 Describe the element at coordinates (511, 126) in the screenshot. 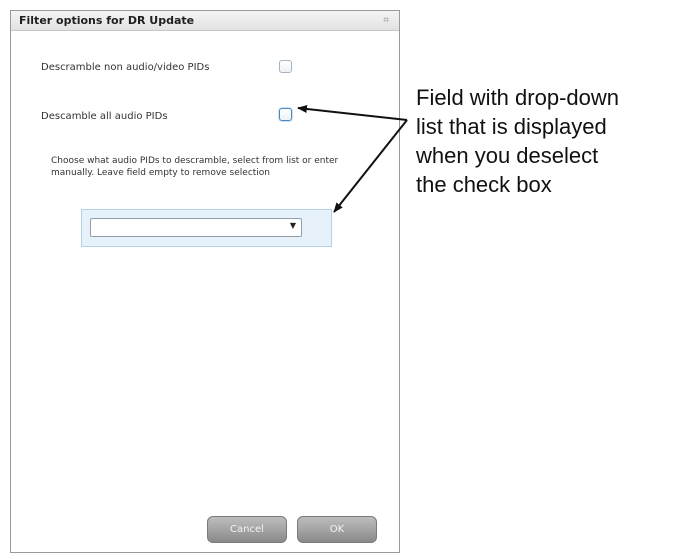

I see `callout-line: list that is displayed` at that location.